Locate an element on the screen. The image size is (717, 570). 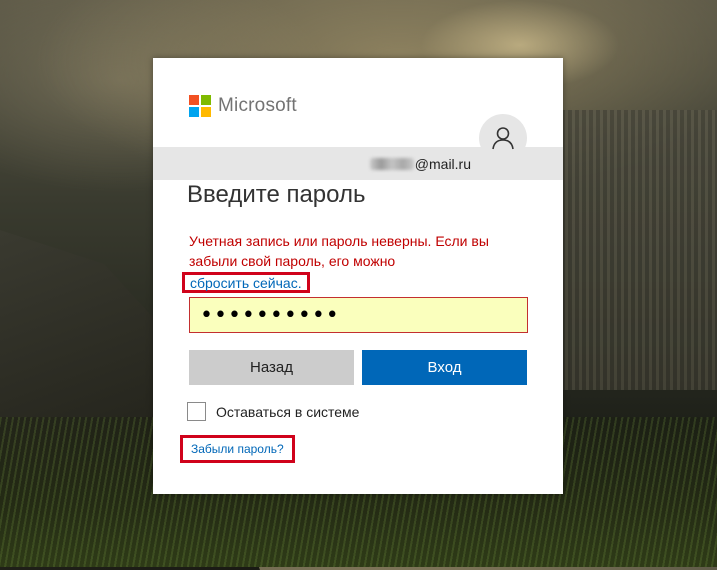
microsoft-logo: Microsoft is located at coordinates (243, 106).